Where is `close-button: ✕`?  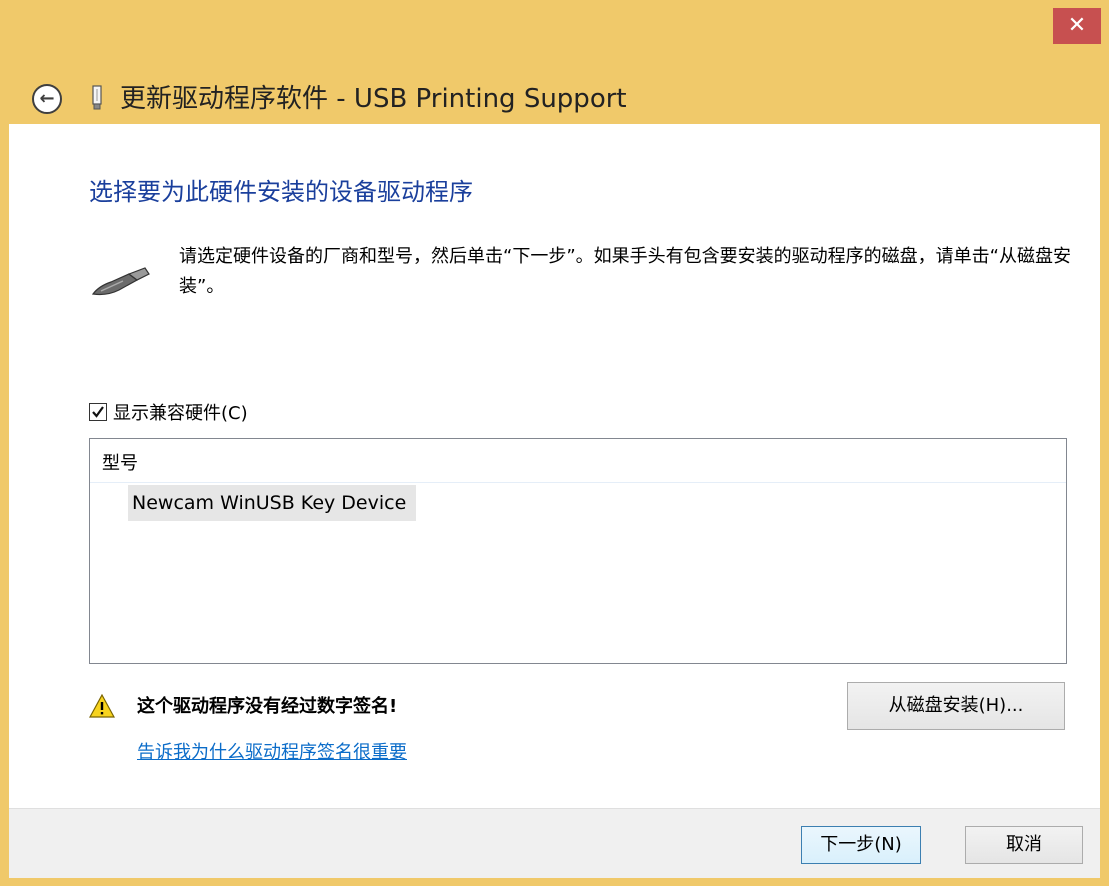 close-button: ✕ is located at coordinates (1077, 26).